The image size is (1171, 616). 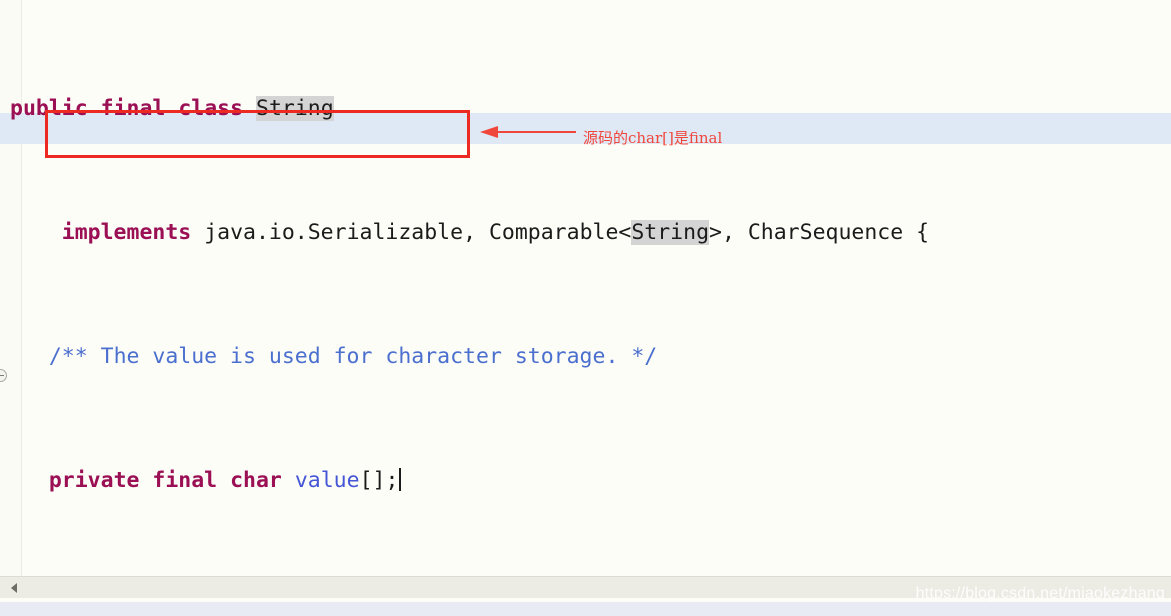 I want to click on type-arg-string: String, so click(x=670, y=232).